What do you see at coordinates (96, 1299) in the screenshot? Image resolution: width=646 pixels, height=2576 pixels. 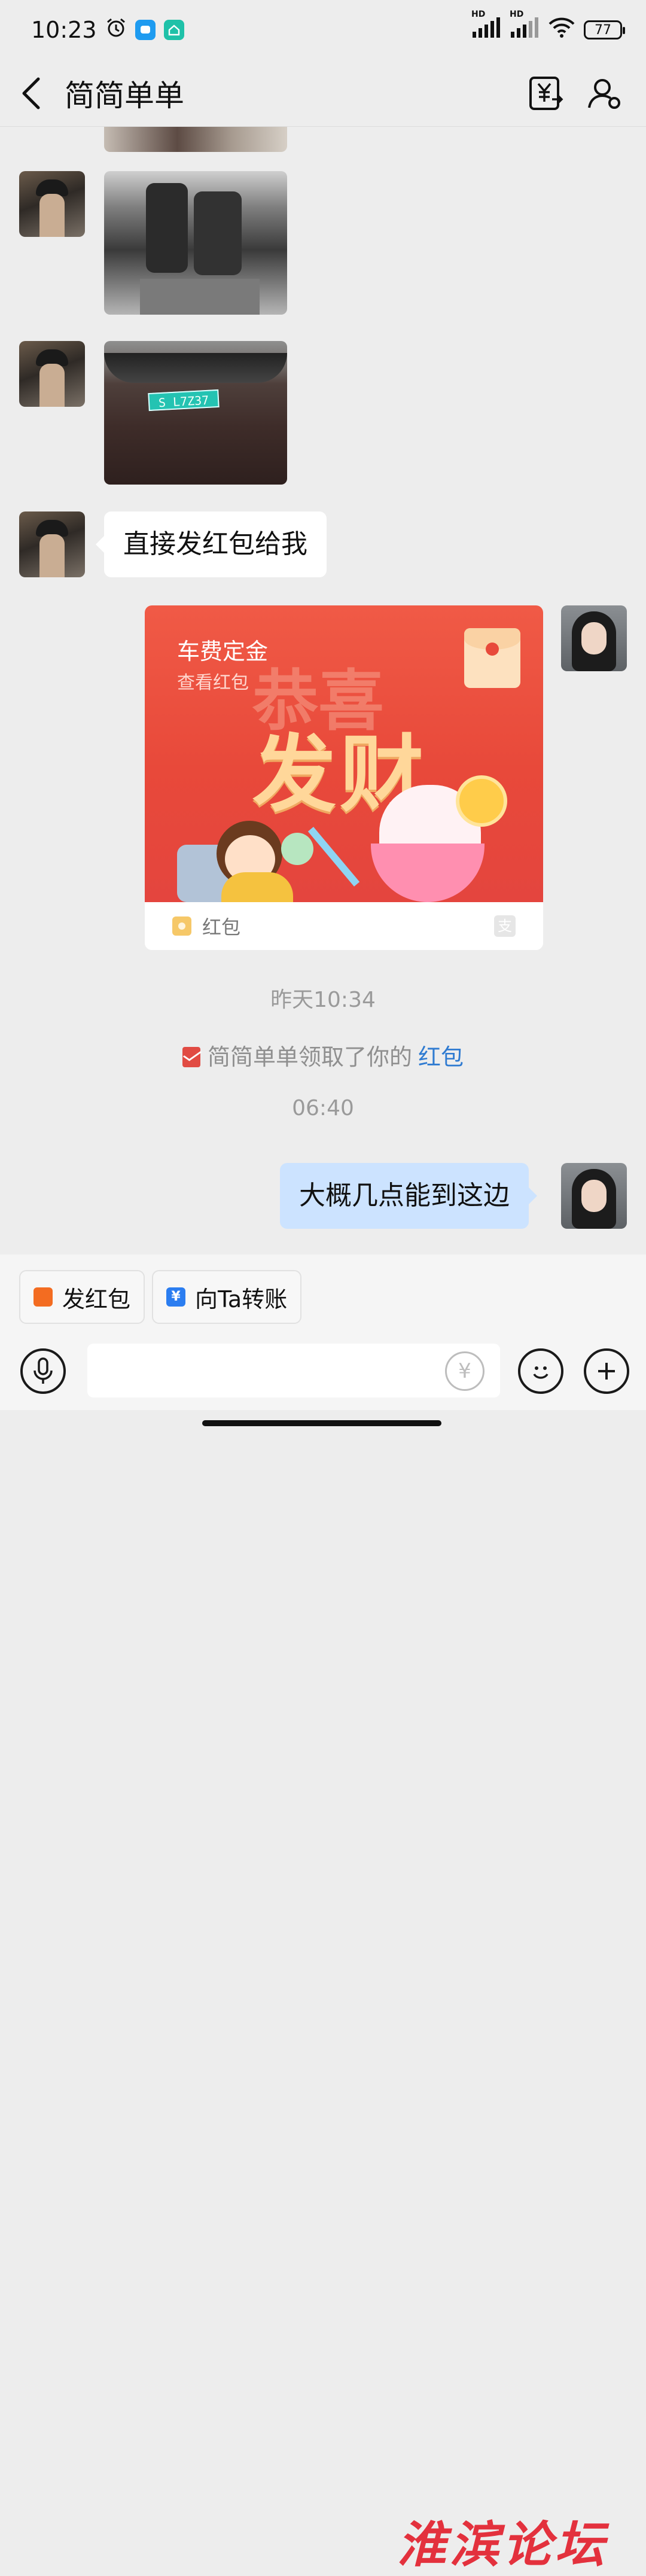 I see `chip-label: 发红包` at bounding box center [96, 1299].